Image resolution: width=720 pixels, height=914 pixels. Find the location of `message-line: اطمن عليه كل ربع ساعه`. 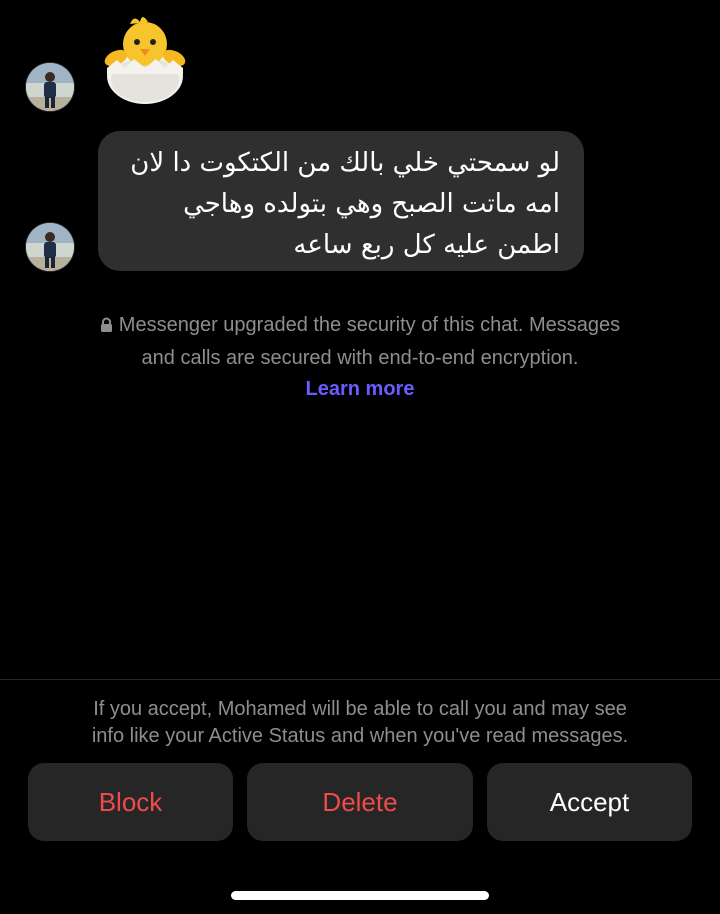

message-line: اطمن عليه كل ربع ساعه is located at coordinates (426, 245).